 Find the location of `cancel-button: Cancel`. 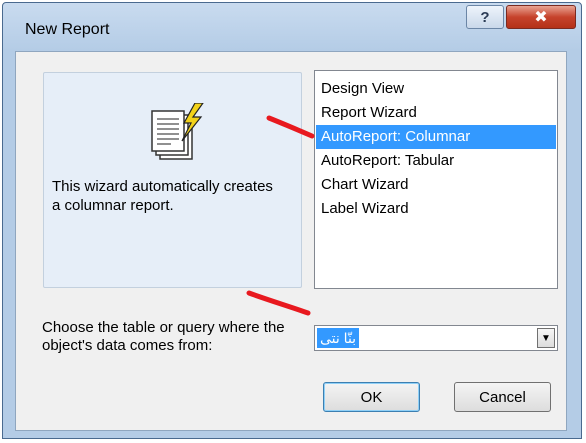

cancel-button: Cancel is located at coordinates (502, 397).